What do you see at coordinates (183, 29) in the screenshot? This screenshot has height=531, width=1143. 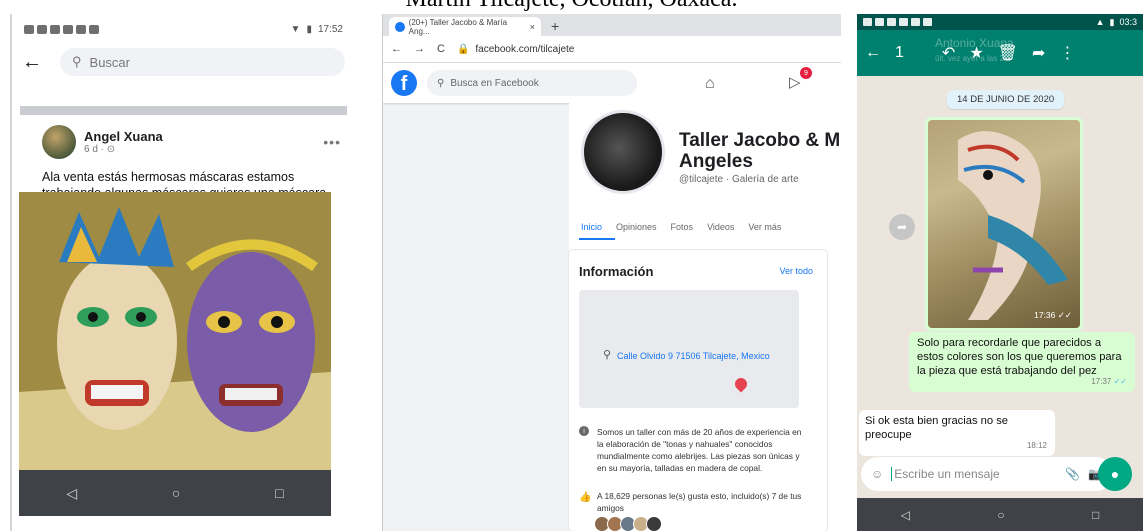 I see `status-bar: ▼ ▮ 17:52` at bounding box center [183, 29].